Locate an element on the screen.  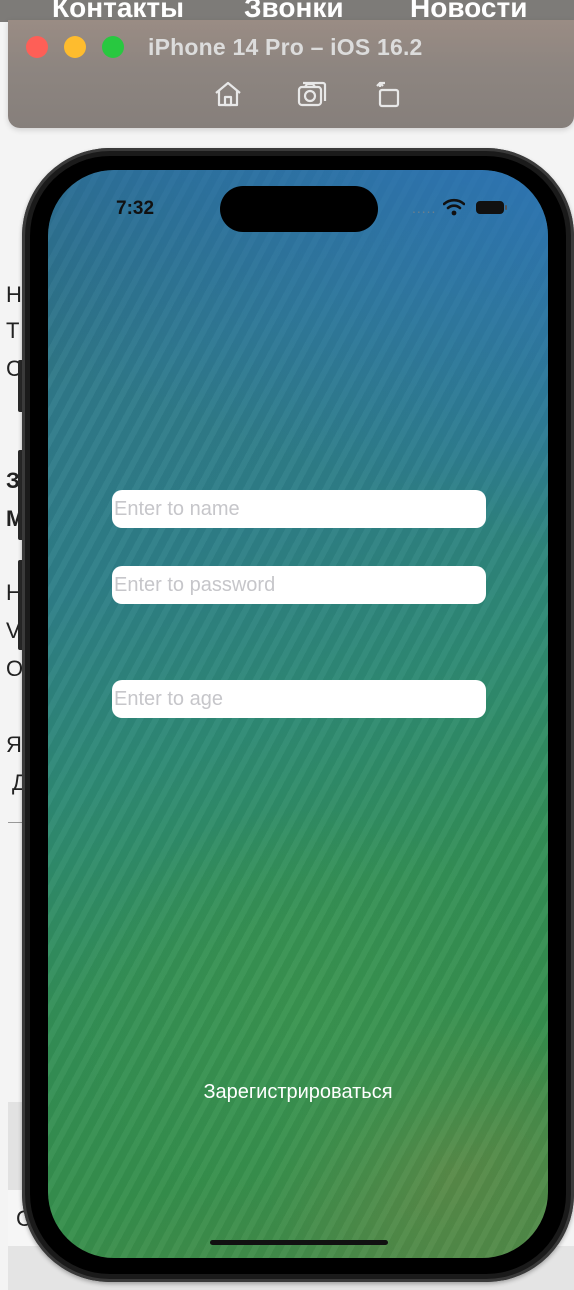
home-icon is located at coordinates (228, 94).